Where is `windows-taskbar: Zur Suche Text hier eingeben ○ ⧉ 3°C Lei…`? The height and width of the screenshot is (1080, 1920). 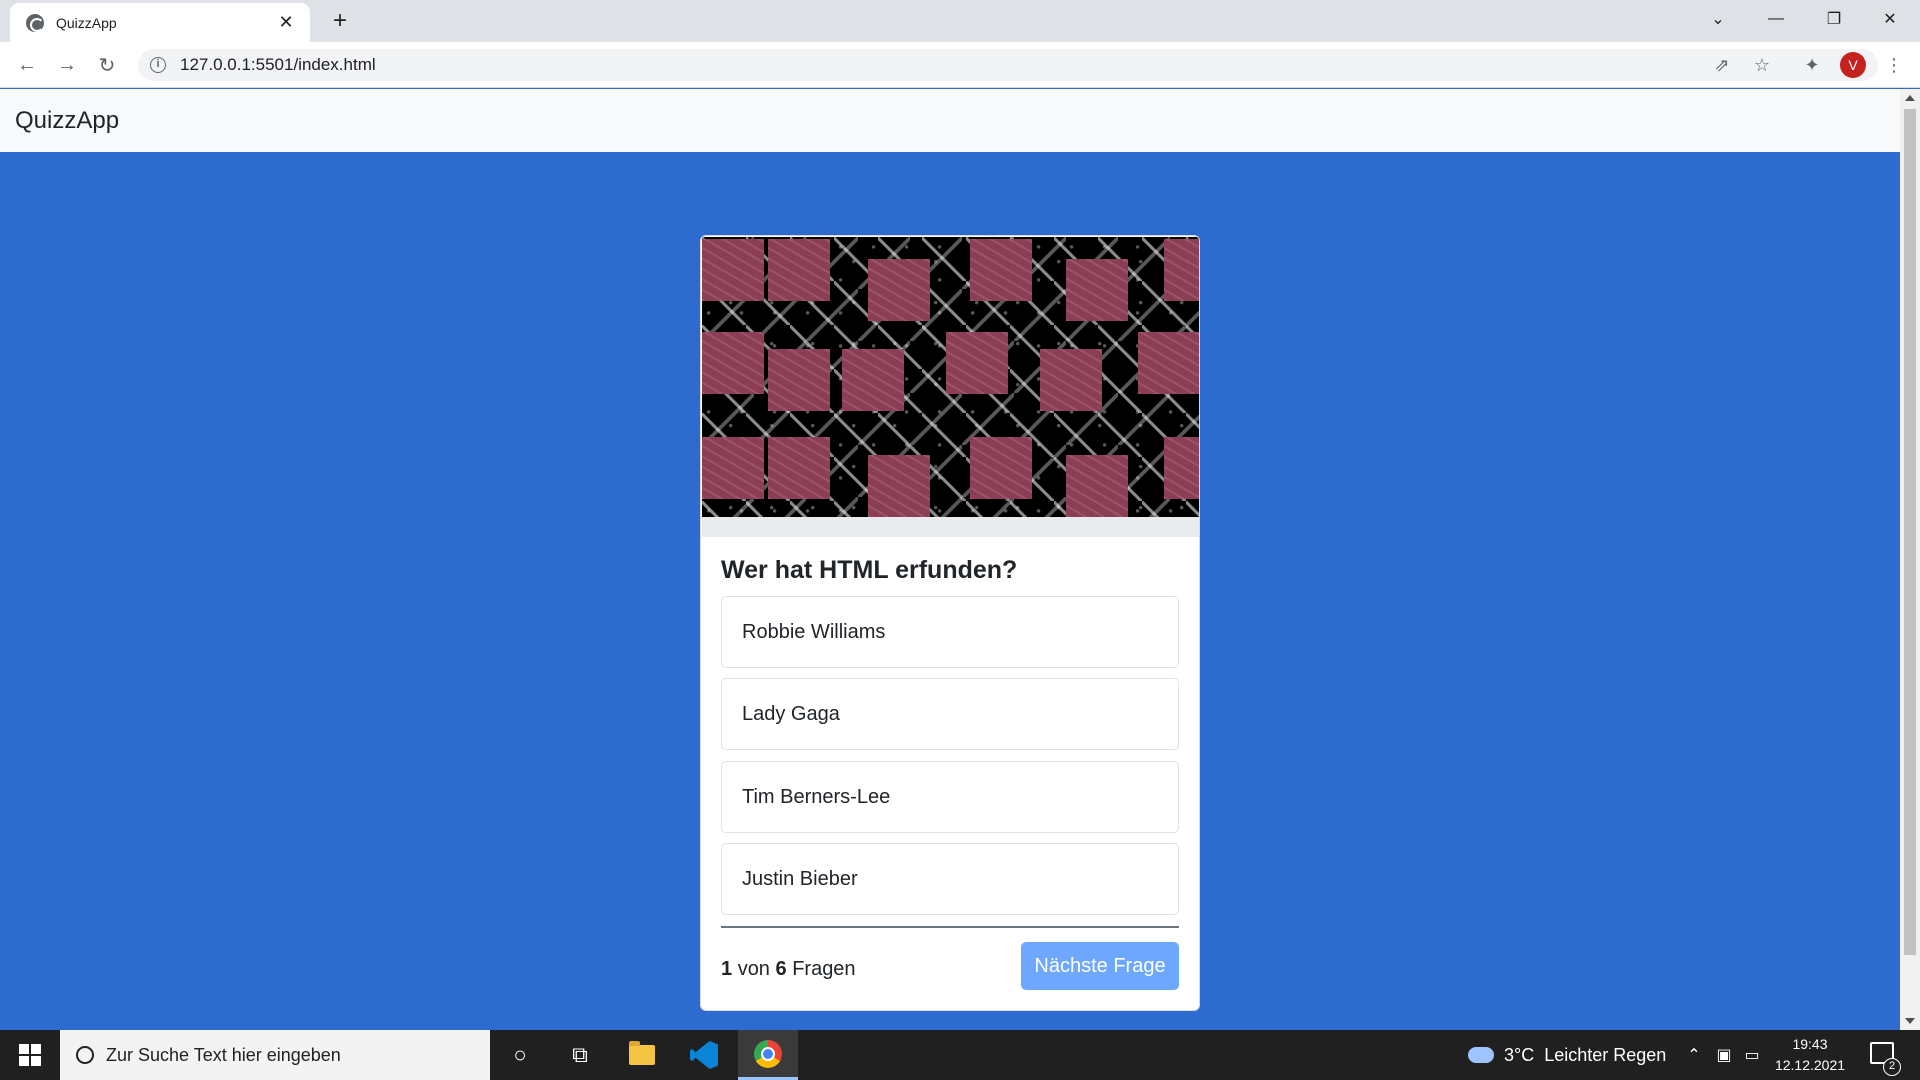 windows-taskbar: Zur Suche Text hier eingeben ○ ⧉ 3°C Lei… is located at coordinates (960, 1055).